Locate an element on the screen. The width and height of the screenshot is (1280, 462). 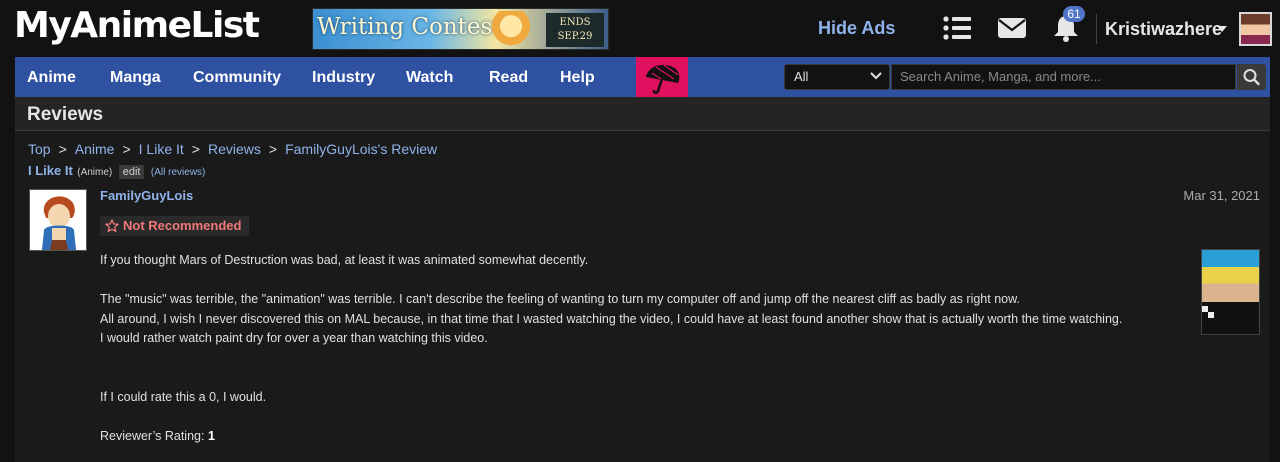
nav-industry: Industry is located at coordinates (343, 78).